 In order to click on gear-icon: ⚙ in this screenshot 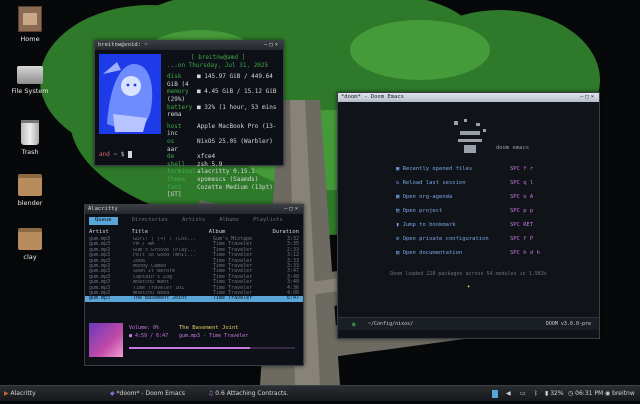, I will do `click(399, 239)`.